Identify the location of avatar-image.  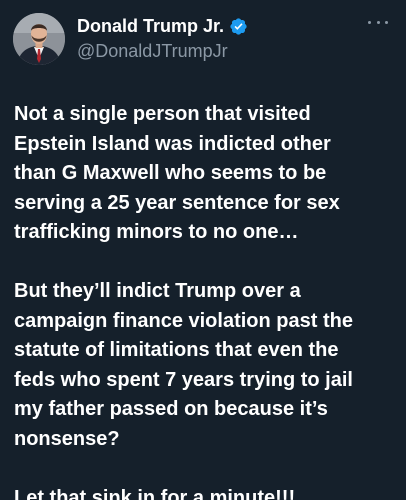
(39, 39).